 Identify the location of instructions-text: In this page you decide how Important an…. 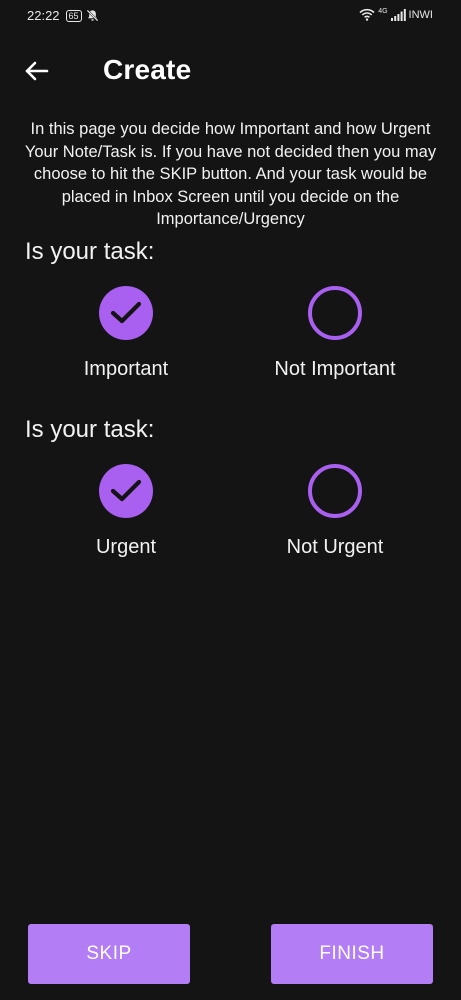
(230, 174).